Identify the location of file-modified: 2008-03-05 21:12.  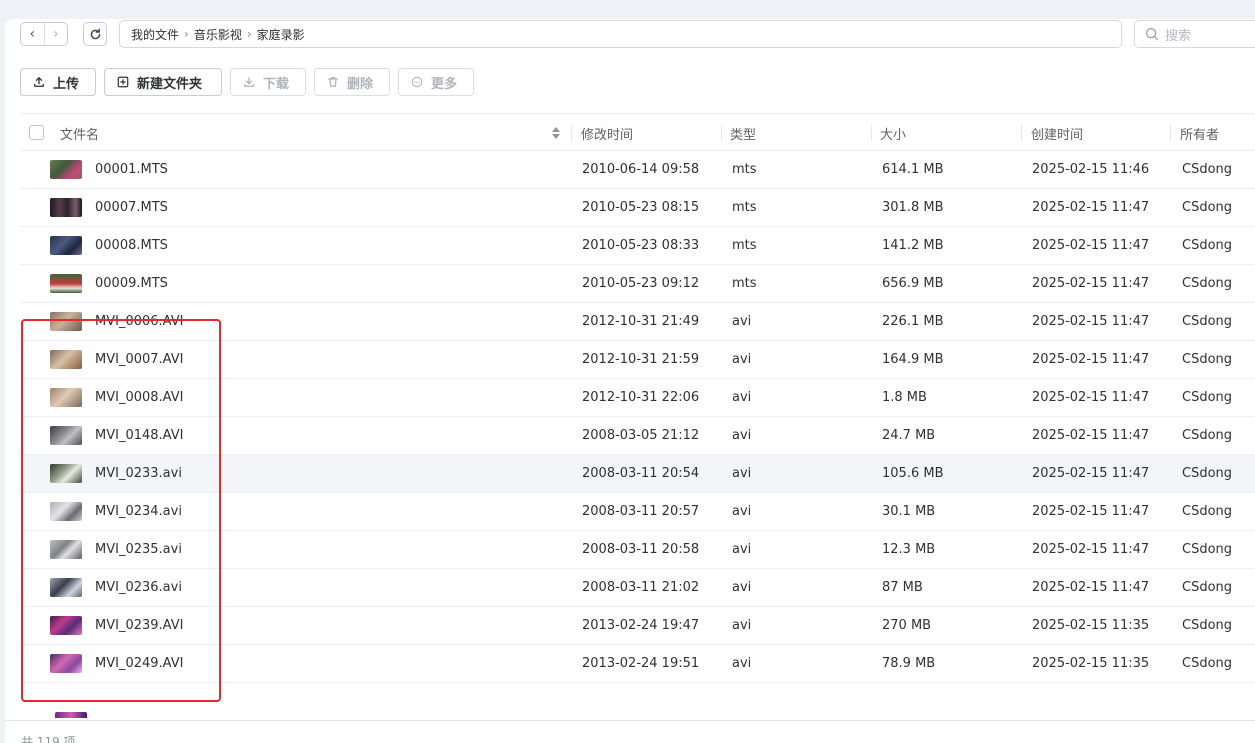
(641, 435).